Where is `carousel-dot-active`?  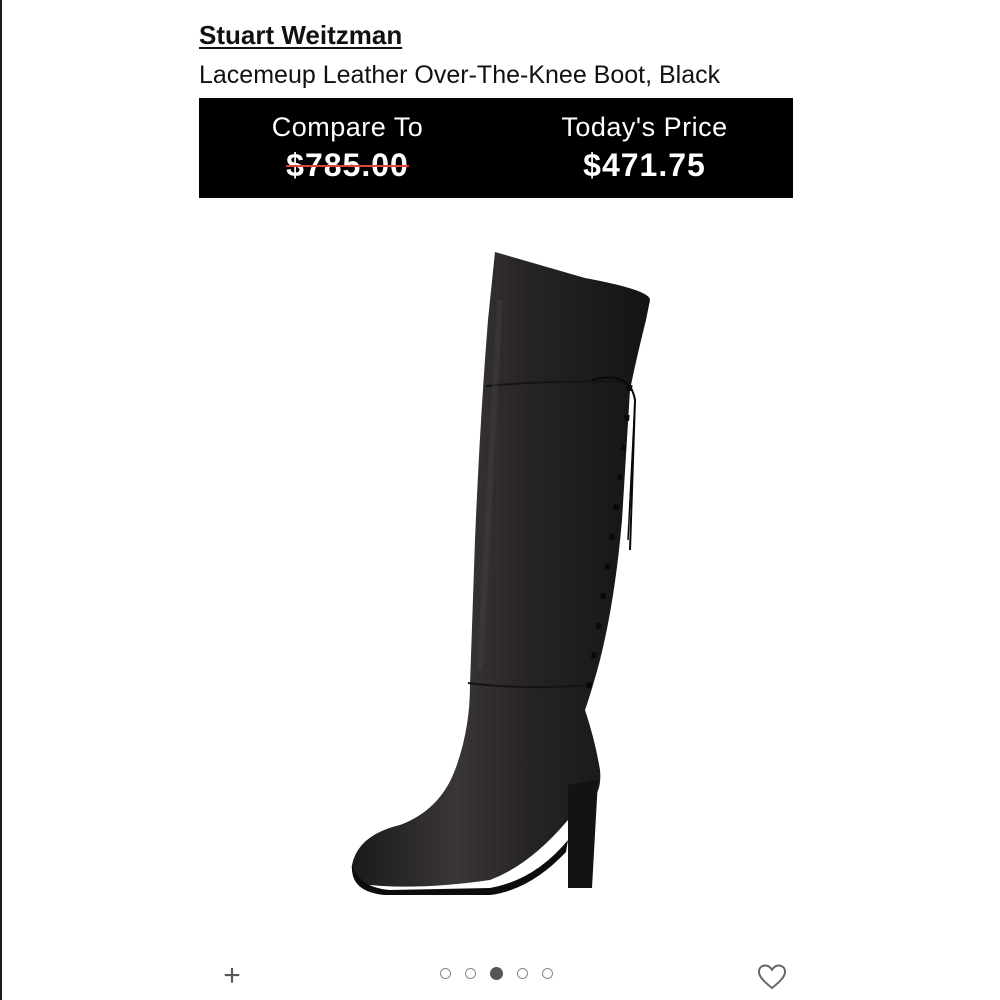
carousel-dot-active is located at coordinates (496, 973).